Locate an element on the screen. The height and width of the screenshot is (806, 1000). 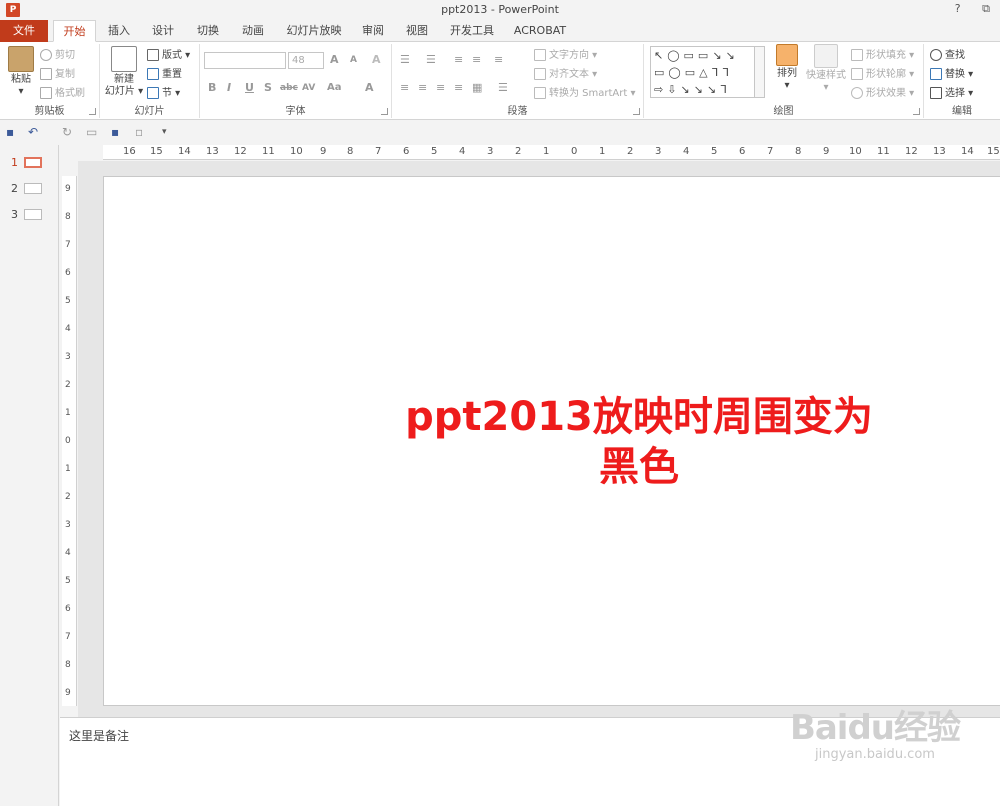
align-text-button: 对齐文本 ▾ is located at coordinates (565, 75).